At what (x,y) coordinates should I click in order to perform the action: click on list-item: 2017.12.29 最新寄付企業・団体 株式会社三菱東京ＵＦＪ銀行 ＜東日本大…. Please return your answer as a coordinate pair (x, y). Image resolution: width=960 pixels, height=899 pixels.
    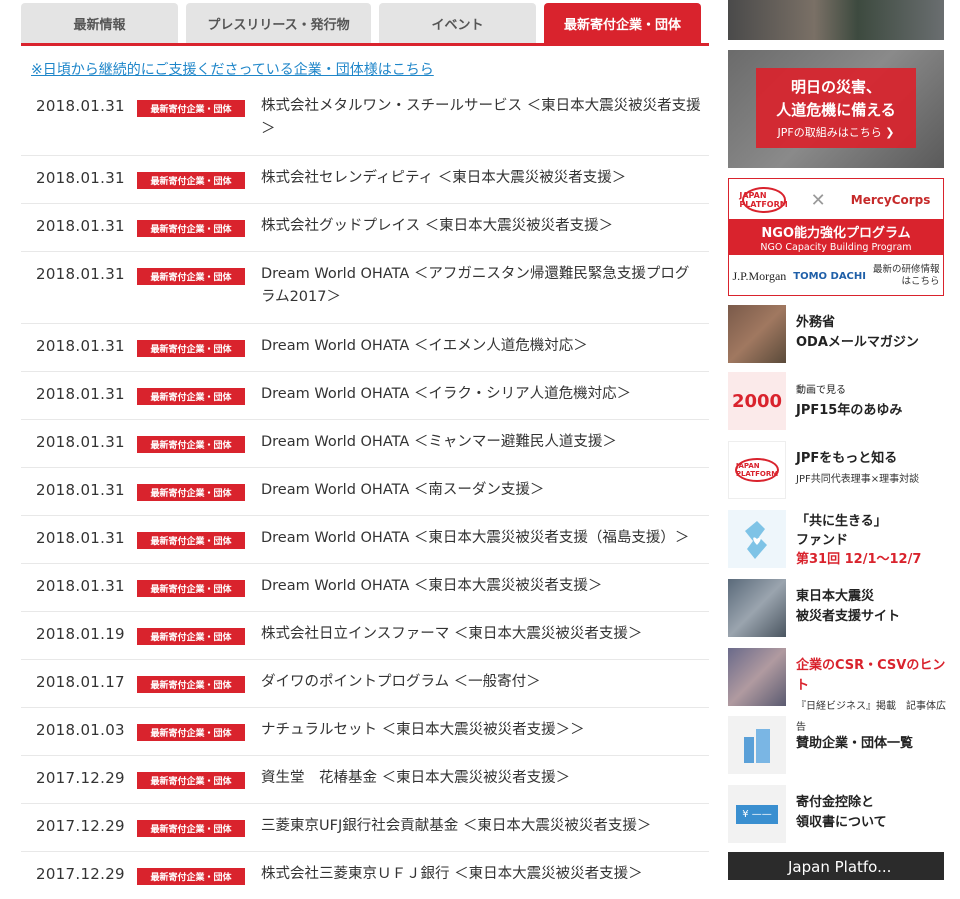
    Looking at the image, I should click on (365, 875).